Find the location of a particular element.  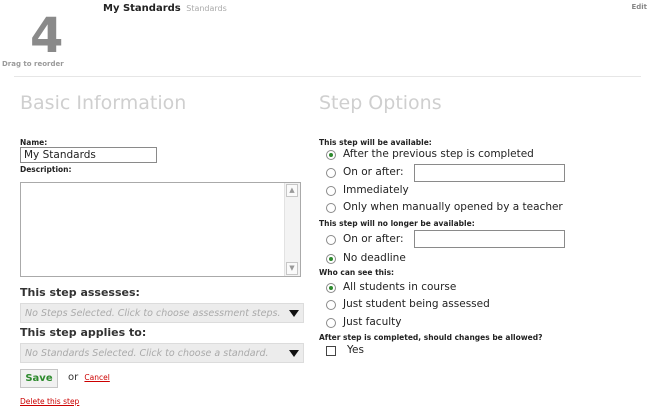

scroll-up-icon: ▲ is located at coordinates (292, 190).